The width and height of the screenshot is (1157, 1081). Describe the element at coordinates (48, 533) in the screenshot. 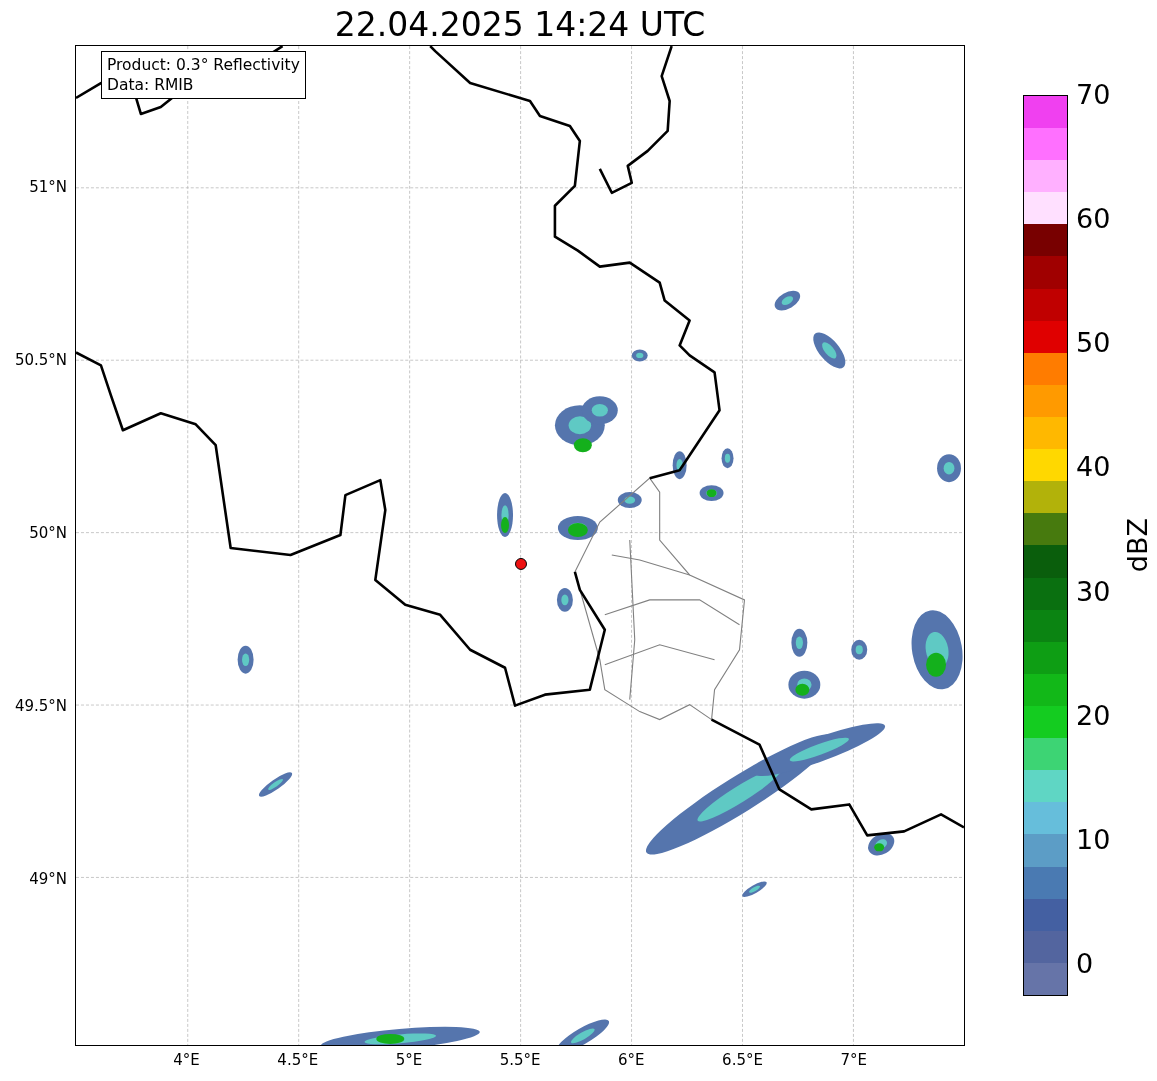

I see `axis-tick-label: 50°N` at that location.